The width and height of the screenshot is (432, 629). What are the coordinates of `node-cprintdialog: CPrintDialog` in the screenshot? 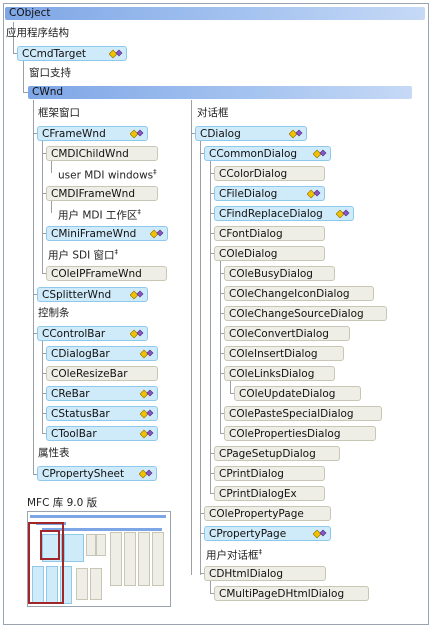 It's located at (269, 473).